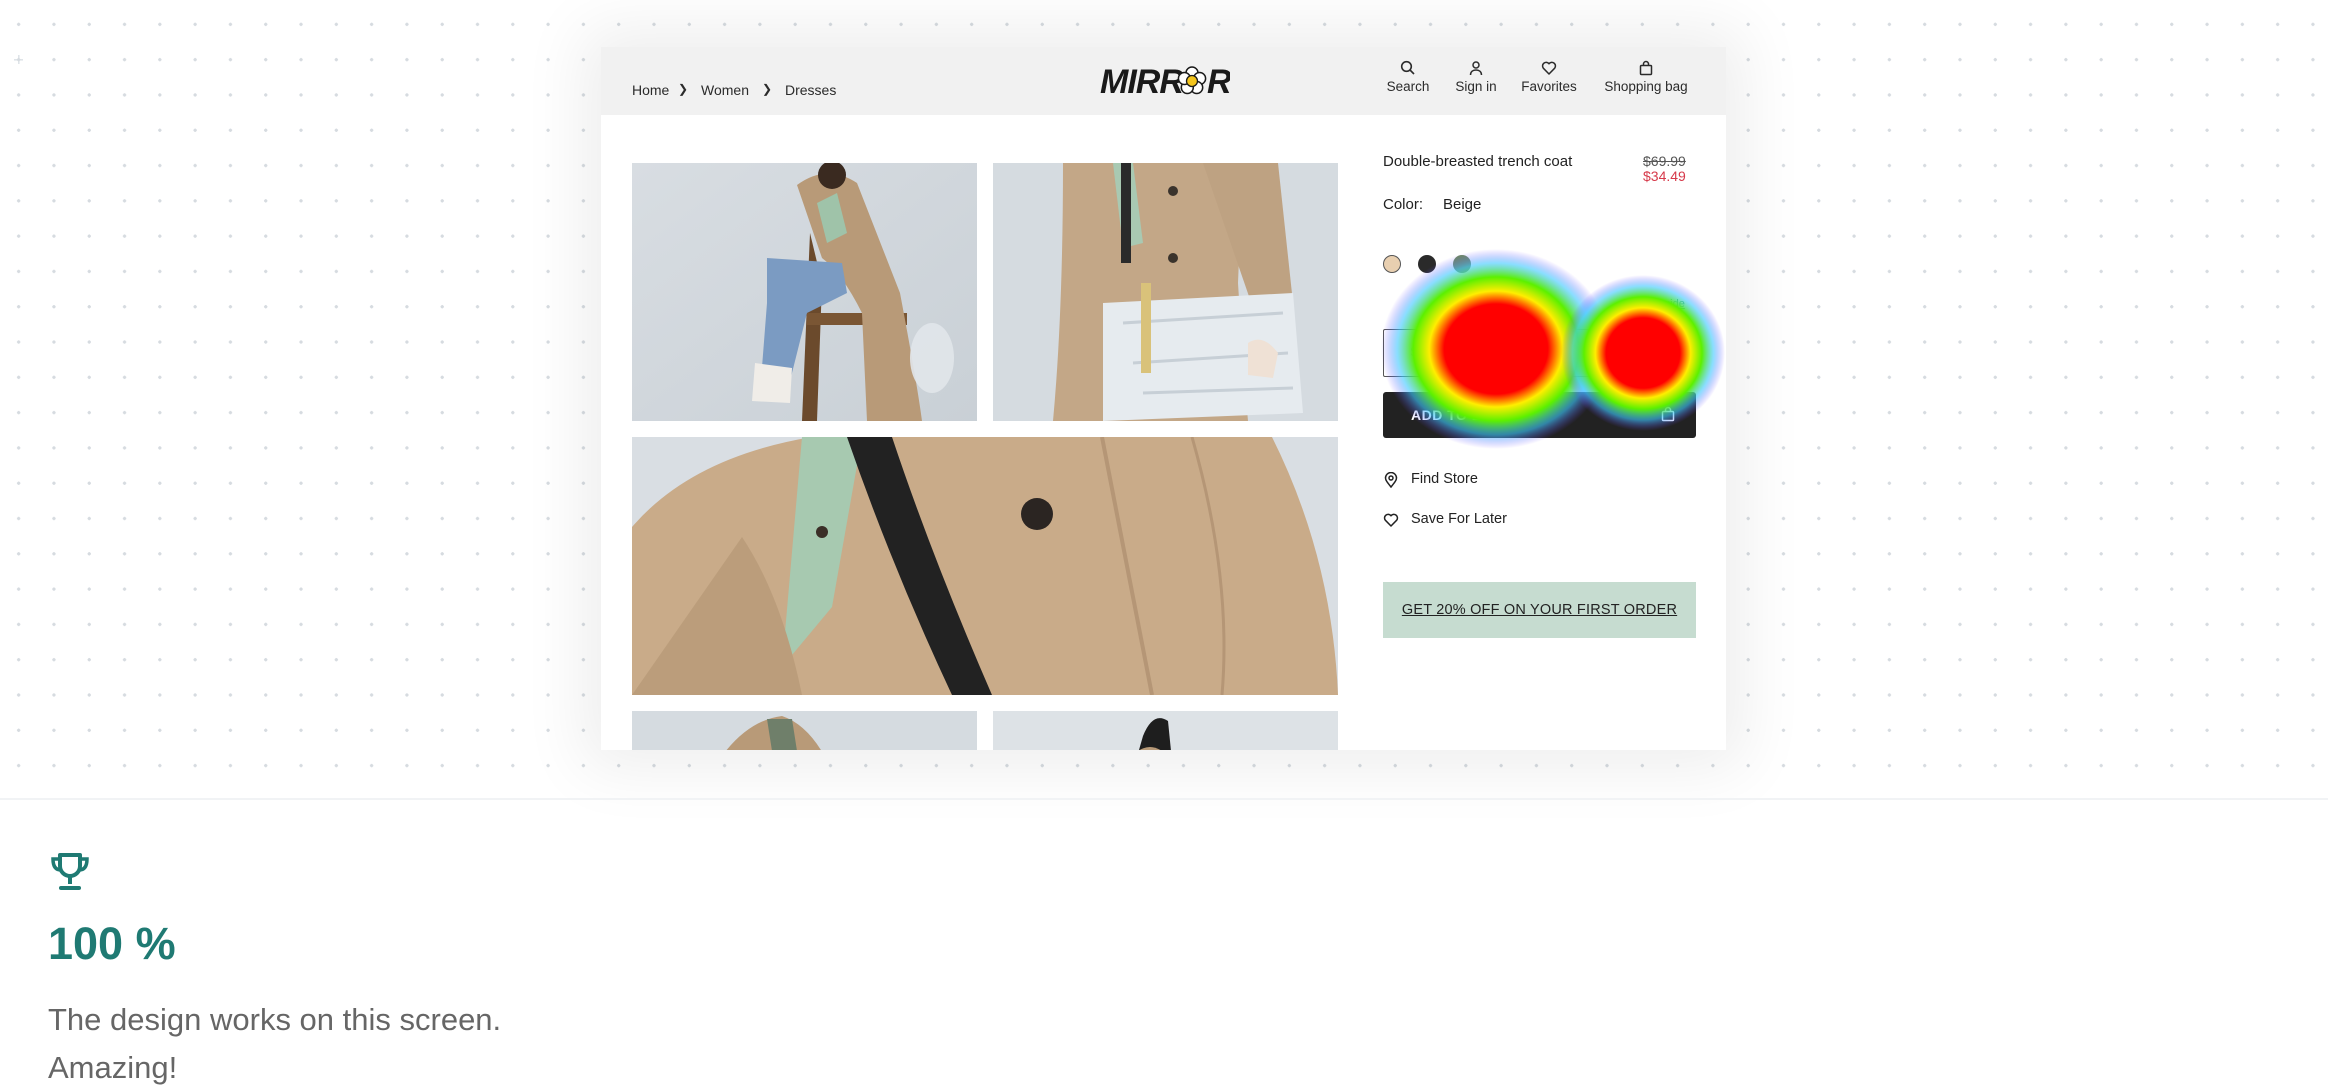 This screenshot has height=1092, width=2328. What do you see at coordinates (1646, 86) in the screenshot?
I see `nav-shopping-bag-label: Shopping bag` at bounding box center [1646, 86].